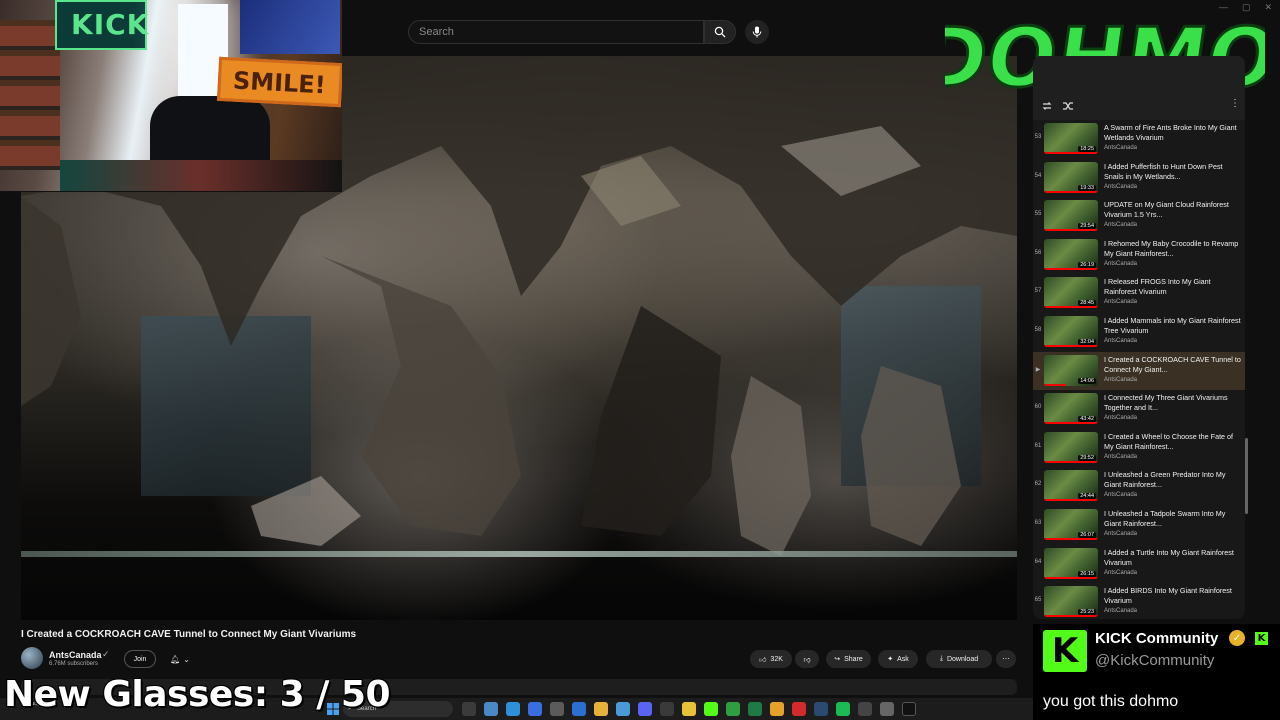 Image resolution: width=1280 pixels, height=720 pixels. I want to click on playlist-item-thumbnail: 25:23, so click(1071, 602).